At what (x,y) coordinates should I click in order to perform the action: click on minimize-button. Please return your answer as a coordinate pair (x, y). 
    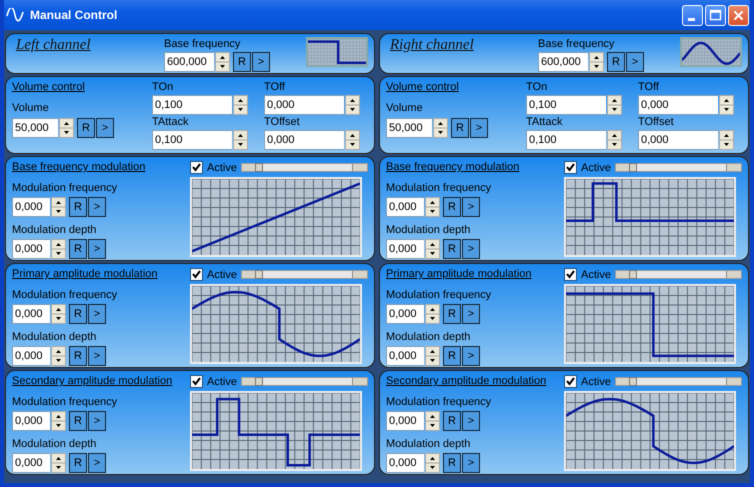
    Looking at the image, I should click on (692, 15).